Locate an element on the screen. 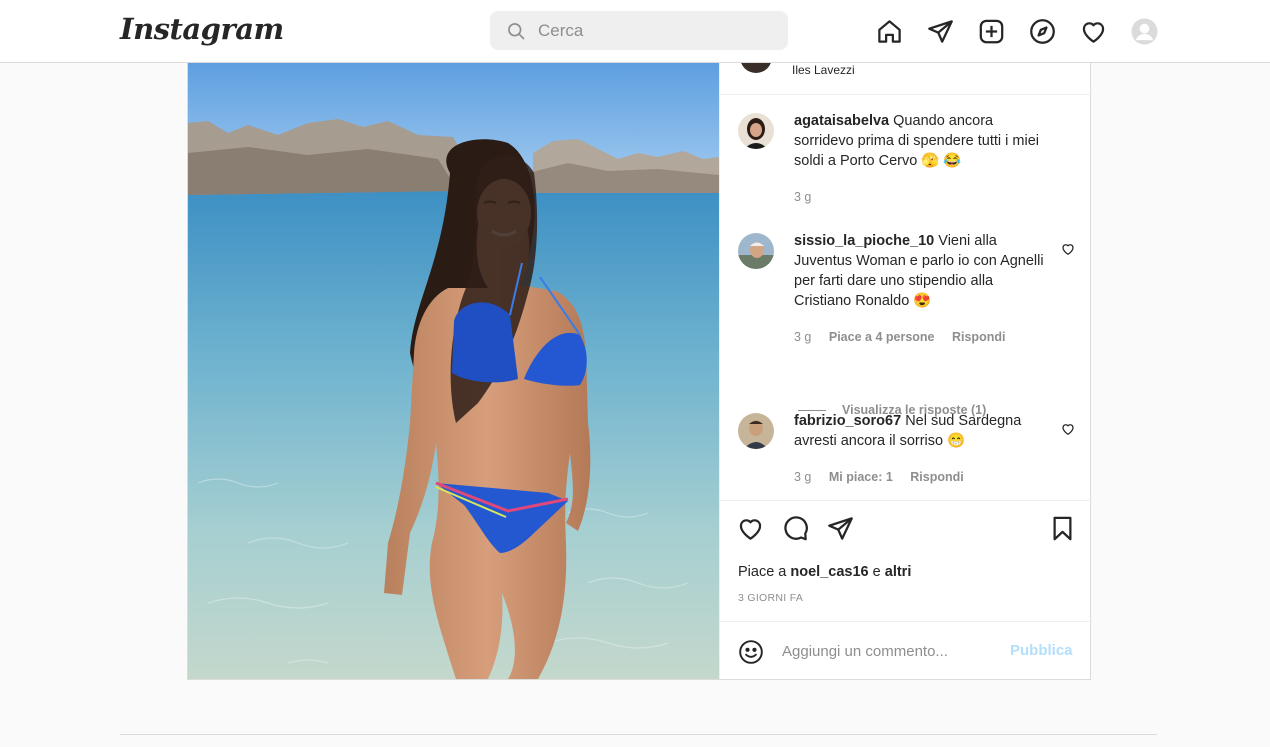 The height and width of the screenshot is (747, 1270). comment-meta: 3 g Piace a 4 persone Rispondi is located at coordinates (906, 337).